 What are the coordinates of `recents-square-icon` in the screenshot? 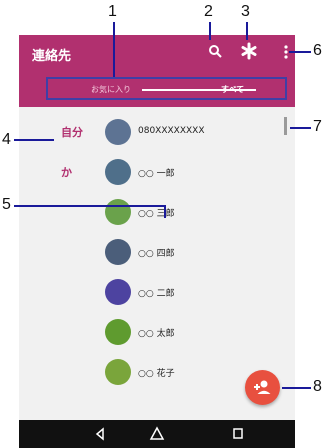 It's located at (238, 434).